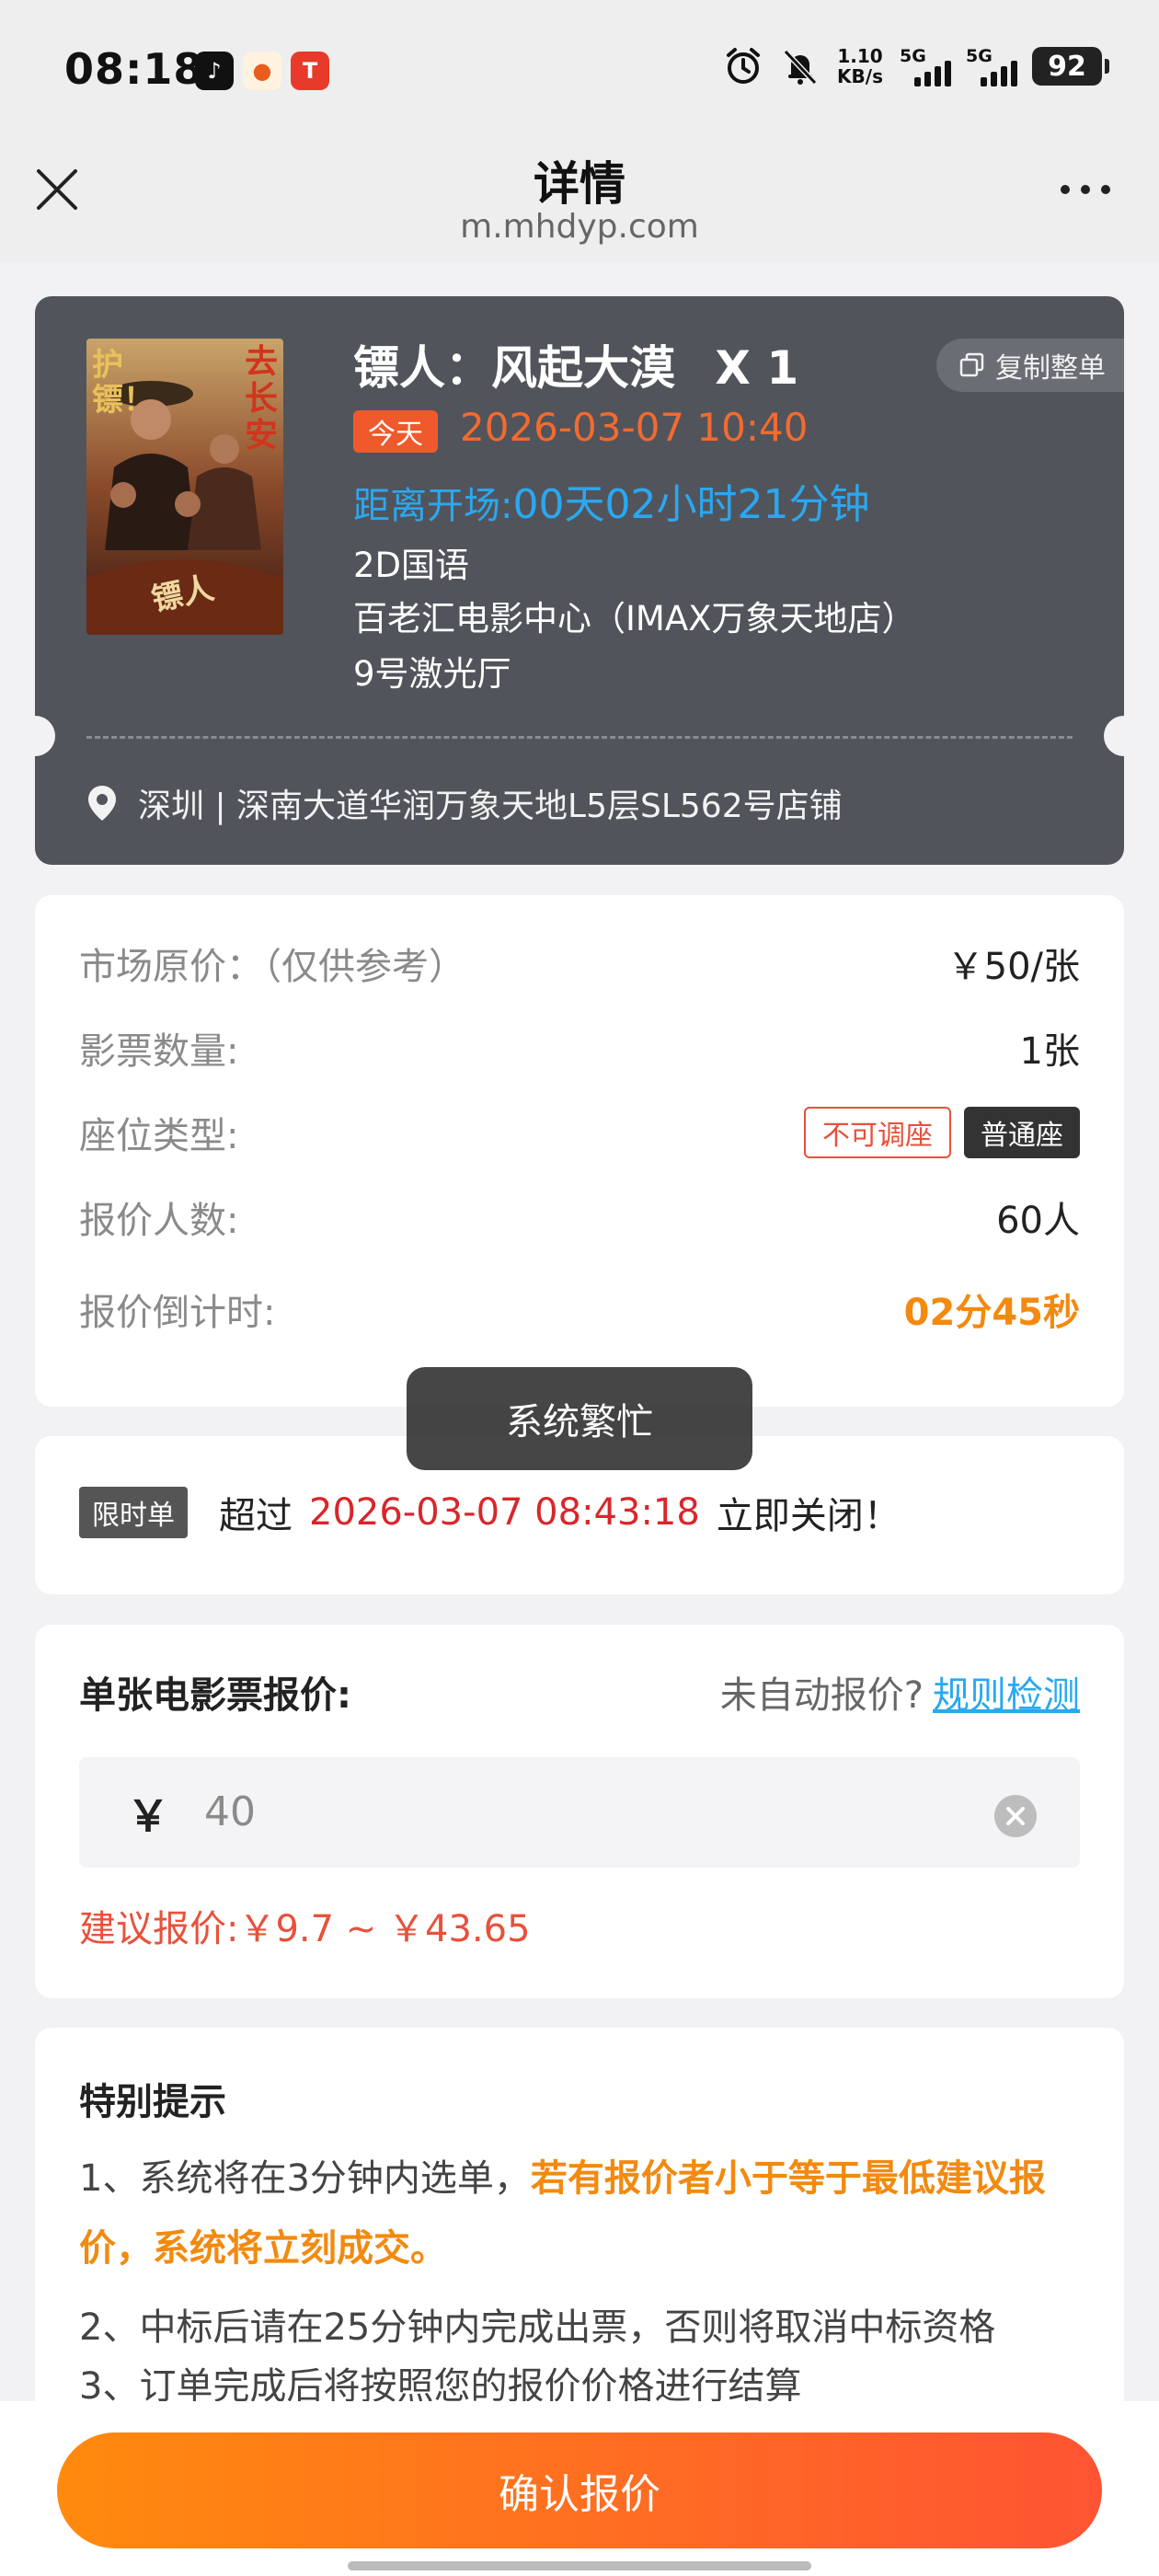 The image size is (1159, 2576). Describe the element at coordinates (1049, 1051) in the screenshot. I see `ticket-count-value: 1张` at that location.